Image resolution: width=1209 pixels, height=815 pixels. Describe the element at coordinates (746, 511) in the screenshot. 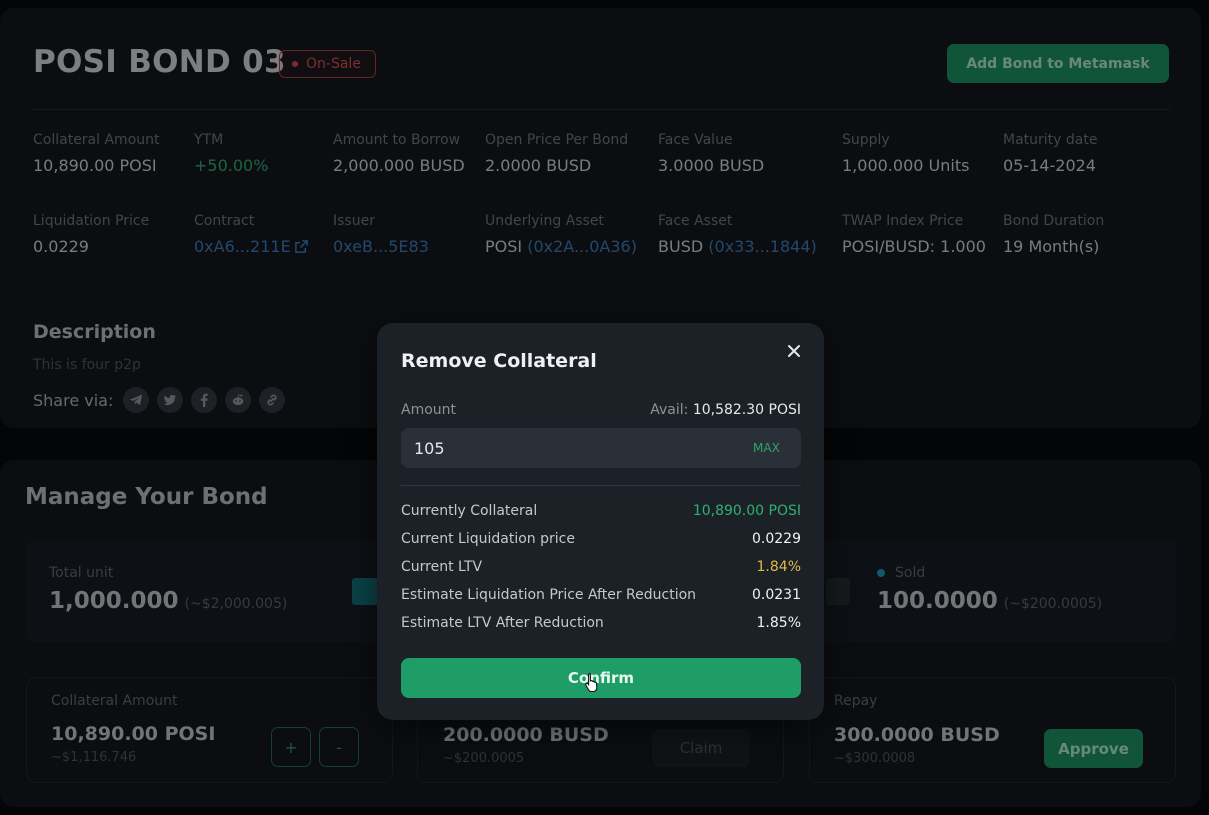

I see `summary-value: 10,890.00 POSI` at that location.